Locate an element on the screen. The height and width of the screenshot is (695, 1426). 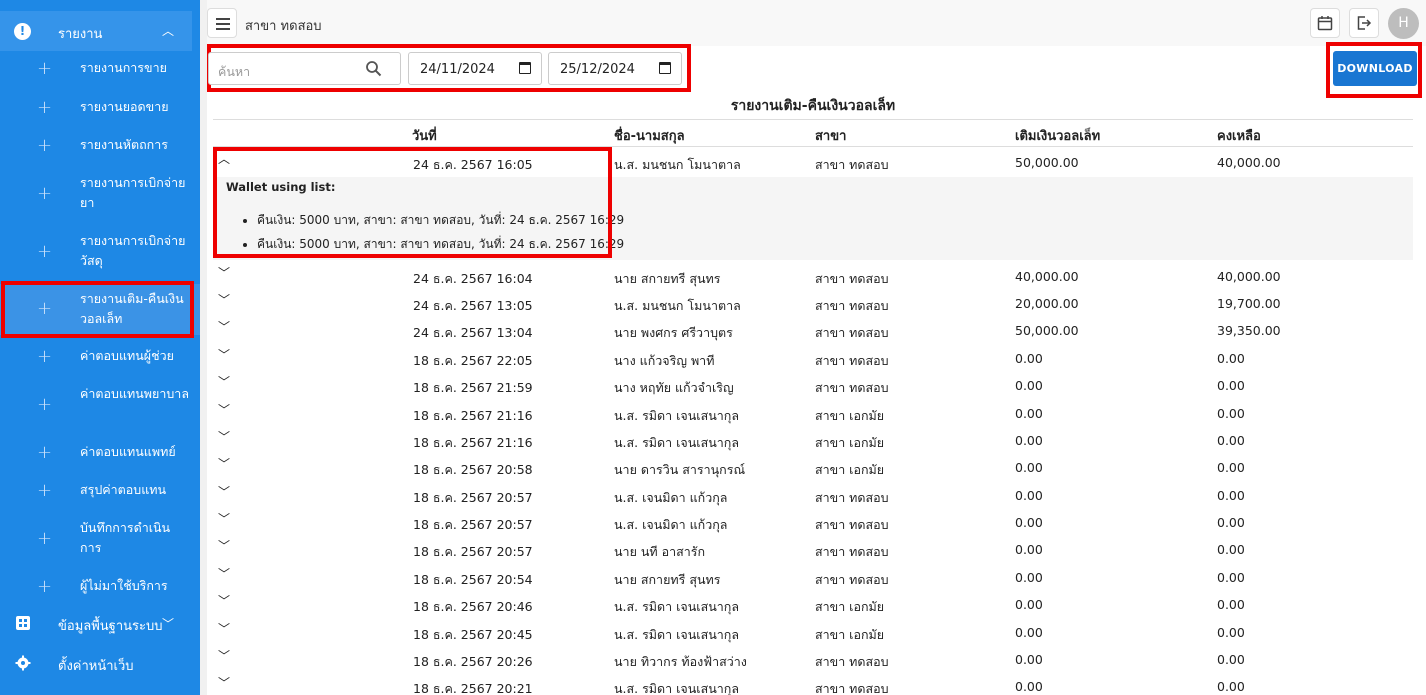
column-header-branch: สาขา is located at coordinates (831, 136).